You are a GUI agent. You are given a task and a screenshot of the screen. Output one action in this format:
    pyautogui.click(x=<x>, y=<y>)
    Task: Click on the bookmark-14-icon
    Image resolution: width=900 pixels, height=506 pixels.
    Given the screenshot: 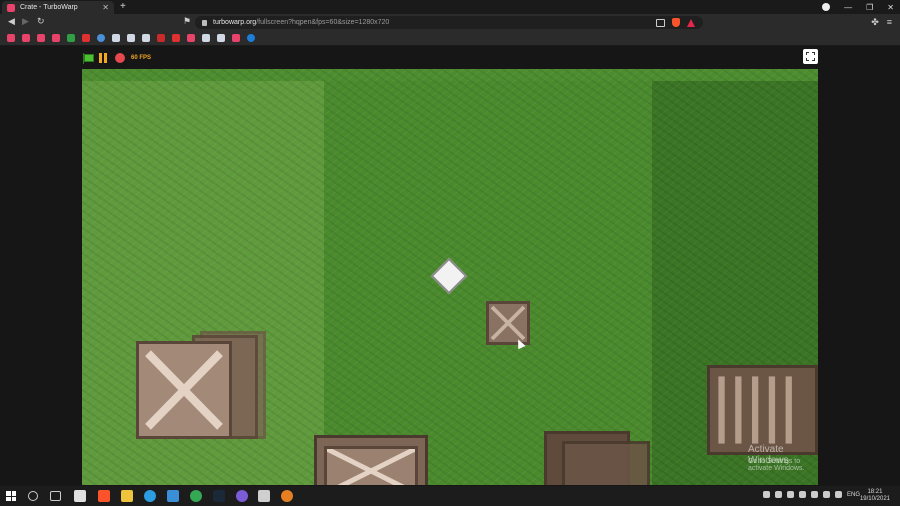 What is the action you would take?
    pyautogui.click(x=206, y=38)
    